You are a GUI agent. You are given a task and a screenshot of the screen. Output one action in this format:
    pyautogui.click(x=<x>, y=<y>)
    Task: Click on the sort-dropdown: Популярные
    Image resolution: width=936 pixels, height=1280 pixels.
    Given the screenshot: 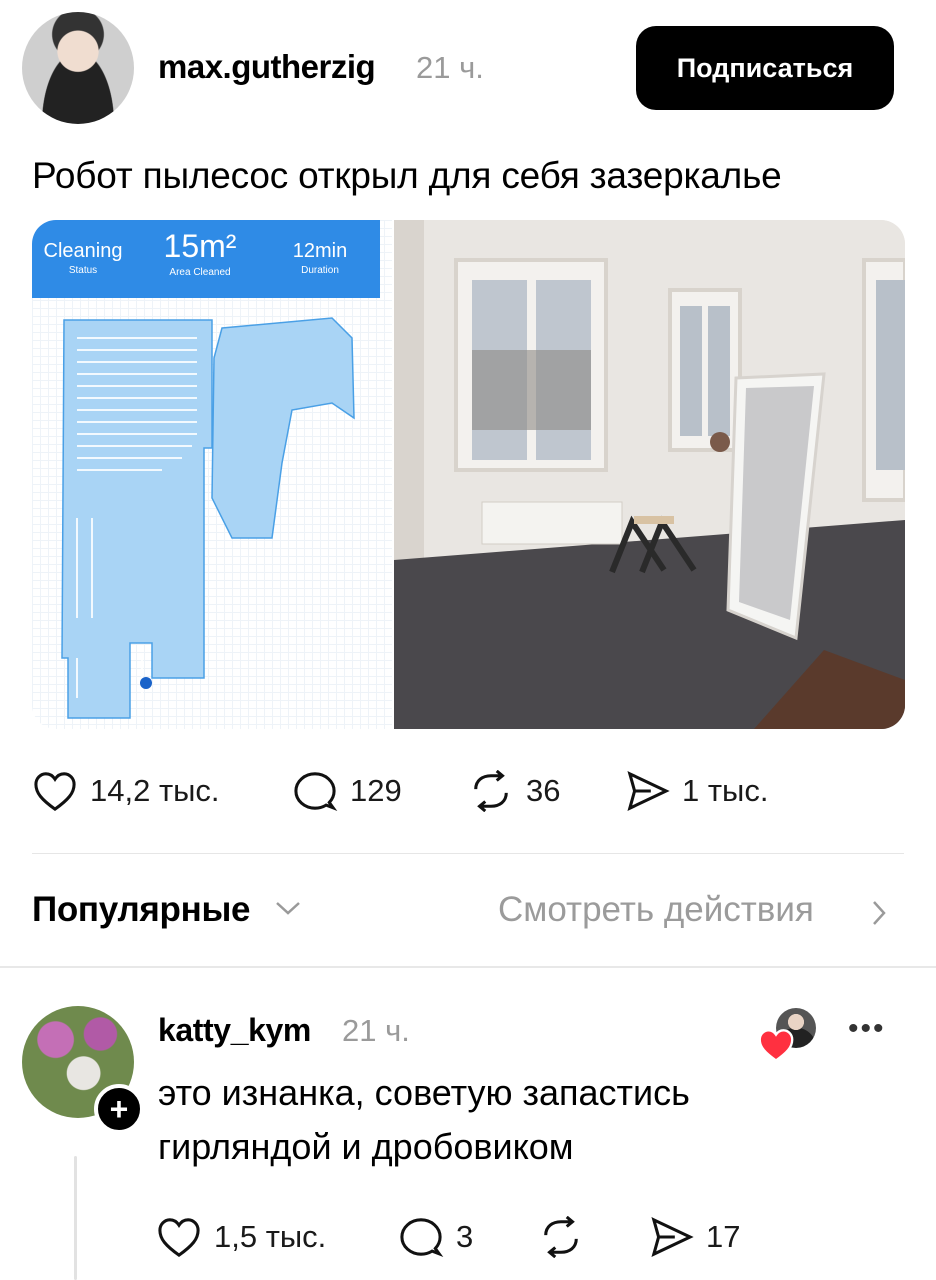 What is the action you would take?
    pyautogui.click(x=141, y=910)
    